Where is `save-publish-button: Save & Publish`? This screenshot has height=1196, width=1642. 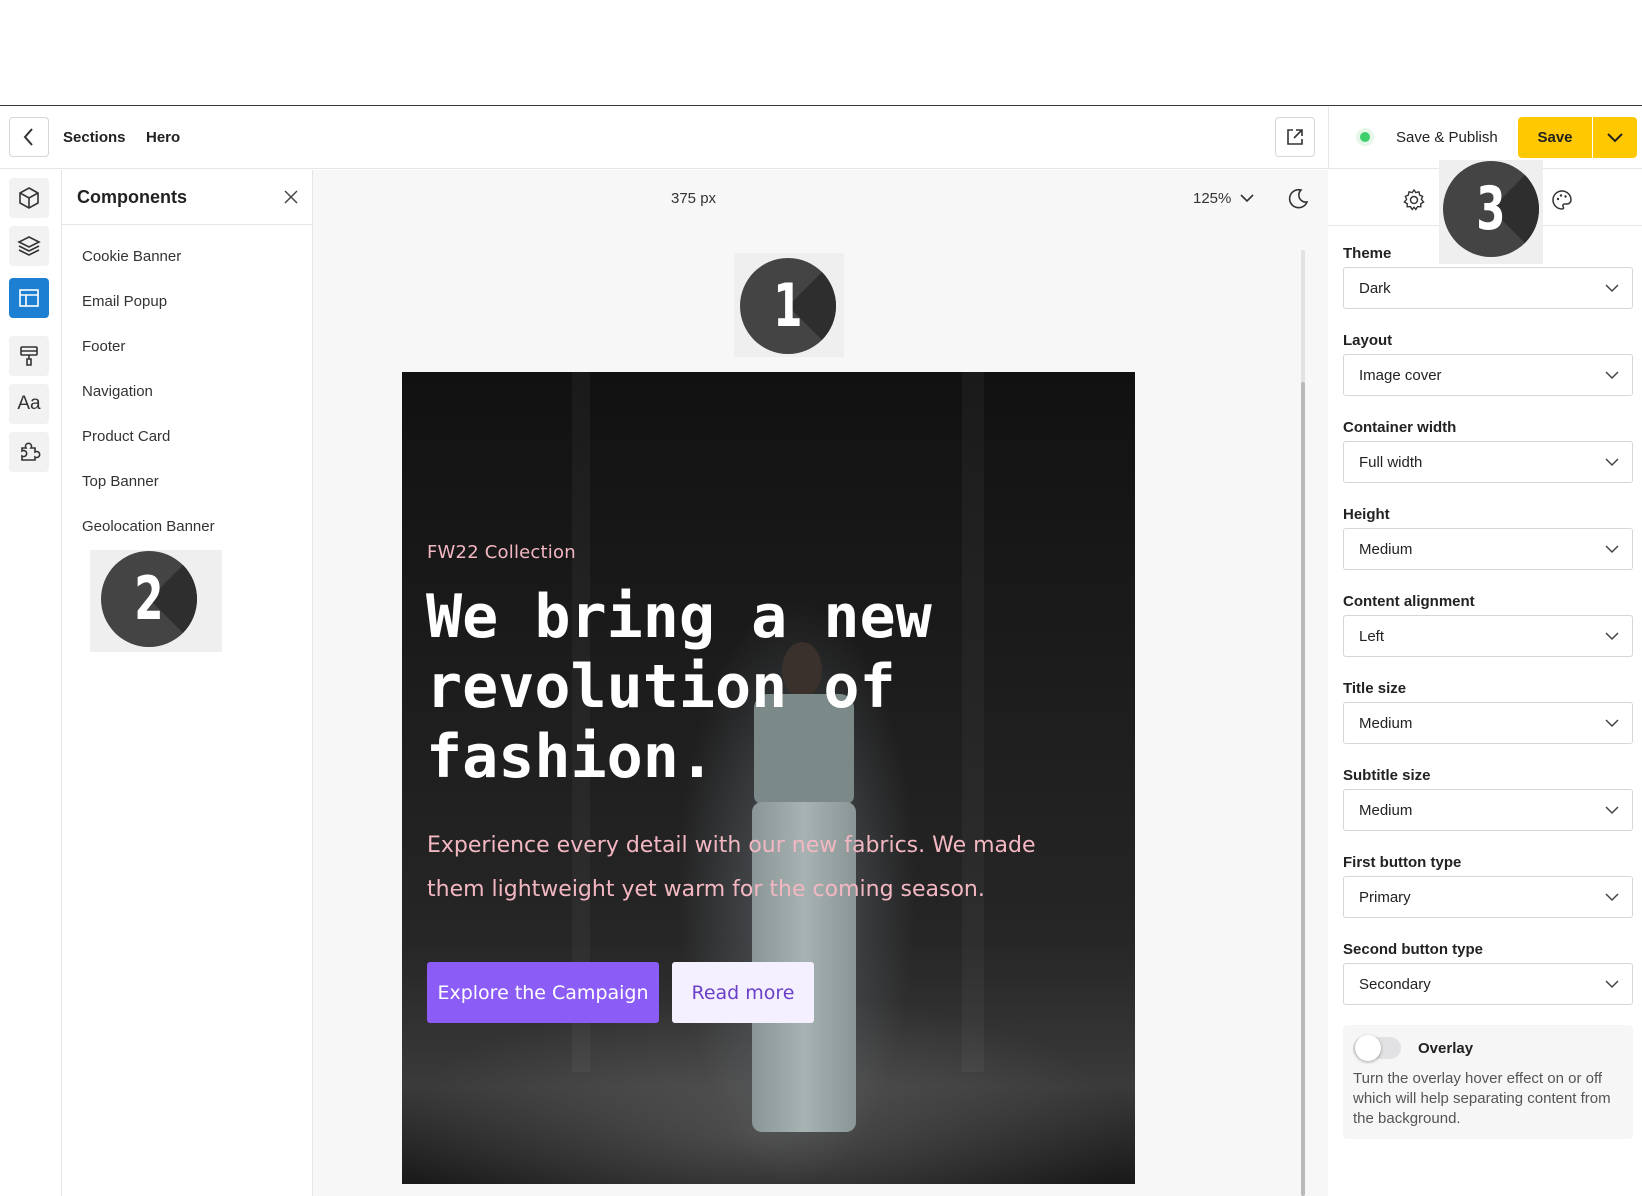
save-publish-button: Save & Publish is located at coordinates (1447, 137).